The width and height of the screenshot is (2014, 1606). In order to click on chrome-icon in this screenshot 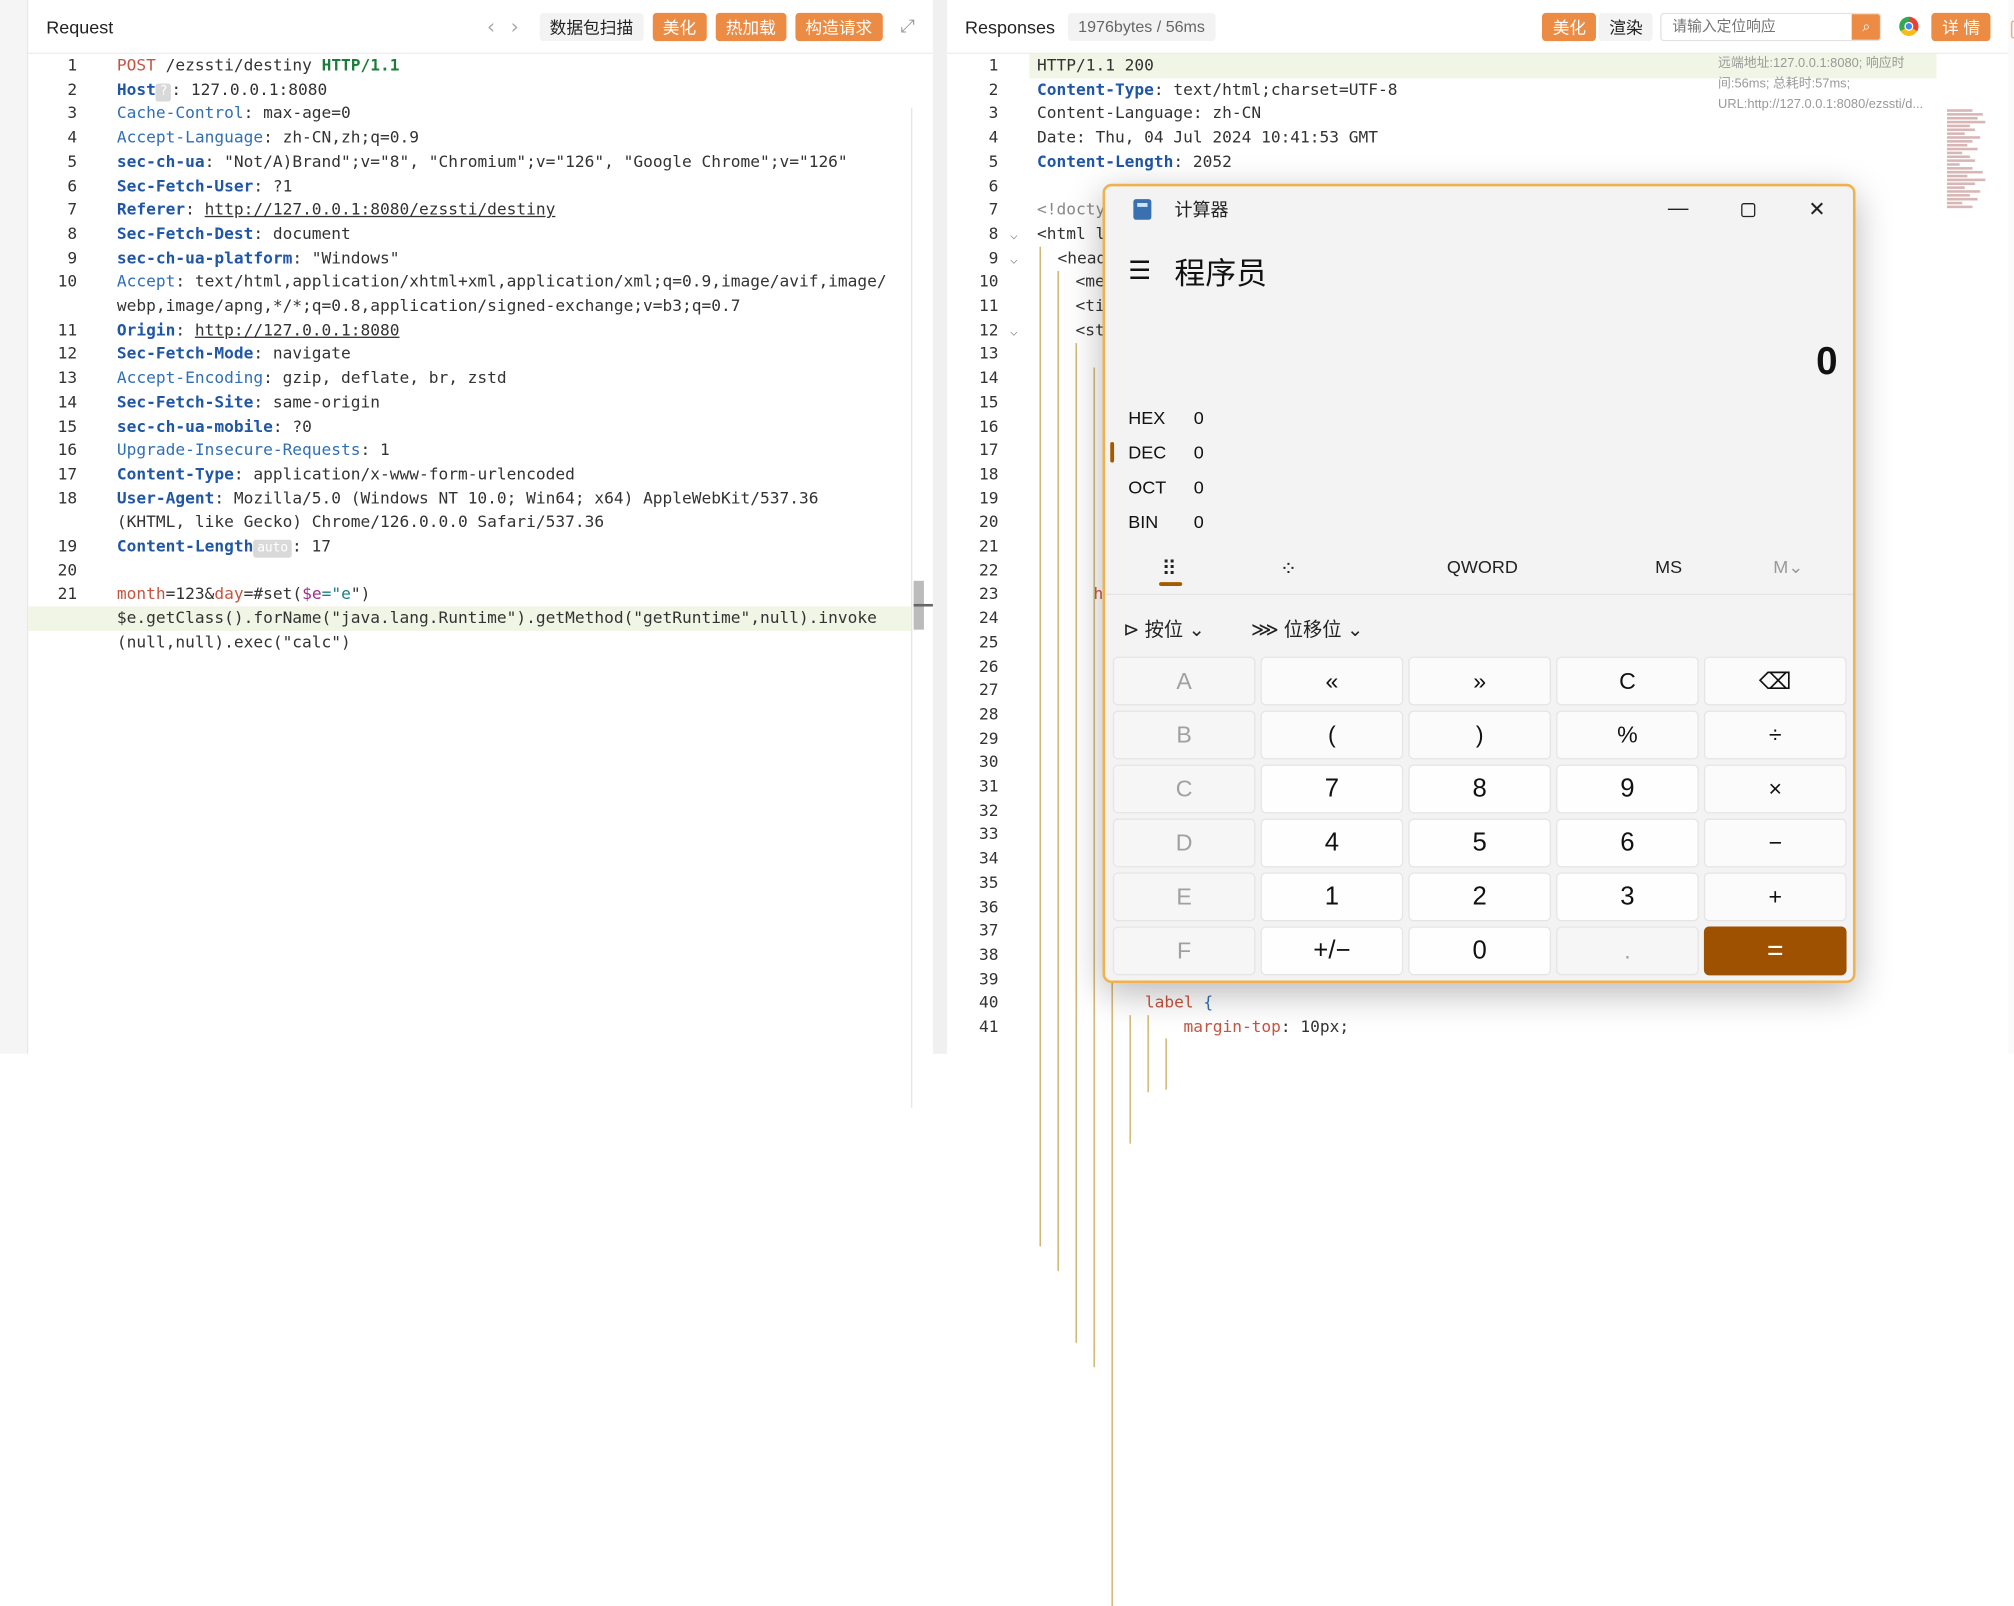, I will do `click(1909, 26)`.